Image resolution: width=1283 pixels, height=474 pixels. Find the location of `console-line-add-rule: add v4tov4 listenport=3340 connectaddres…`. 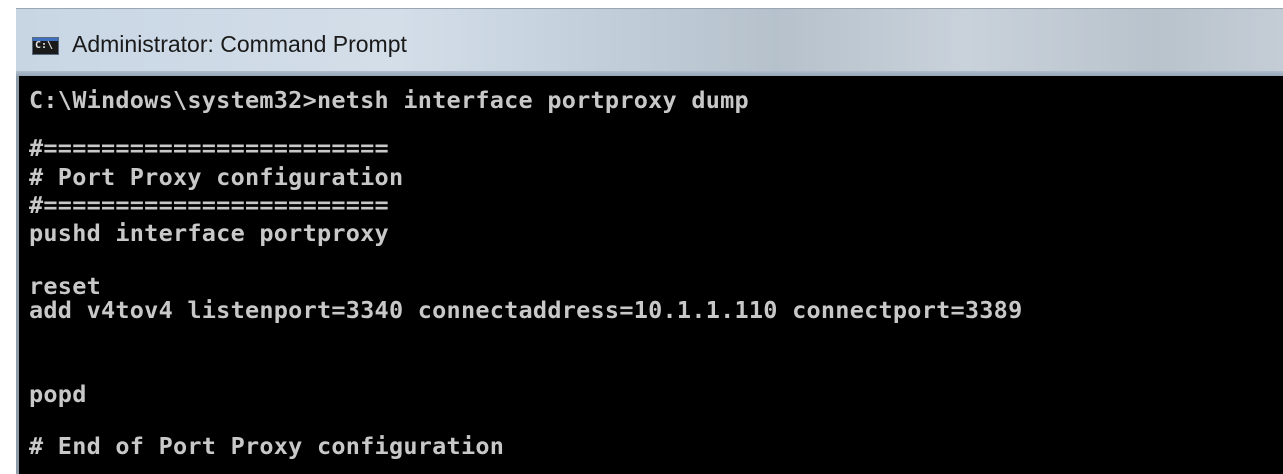

console-line-add-rule: add v4tov4 listenport=3340 connectaddres… is located at coordinates (526, 310).